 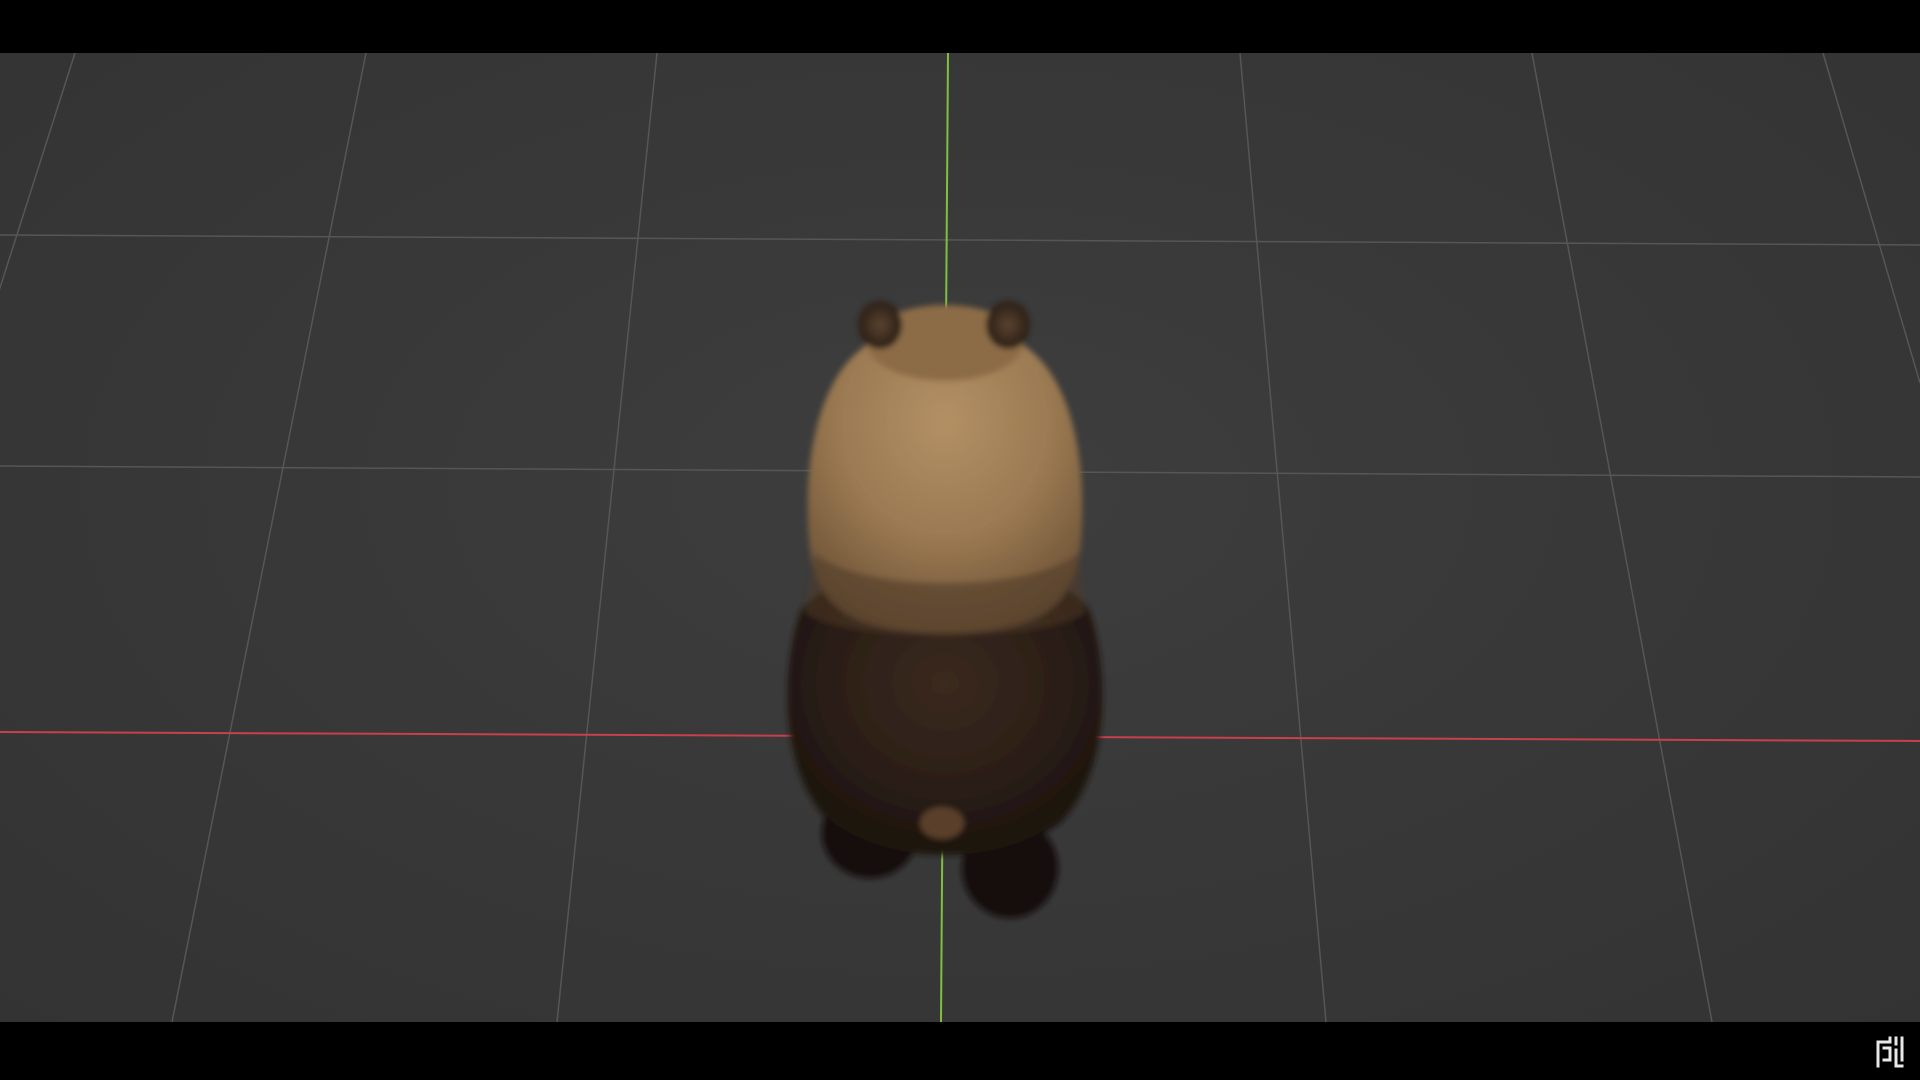 I want to click on letterbox-bottom-bar, so click(x=960, y=1051).